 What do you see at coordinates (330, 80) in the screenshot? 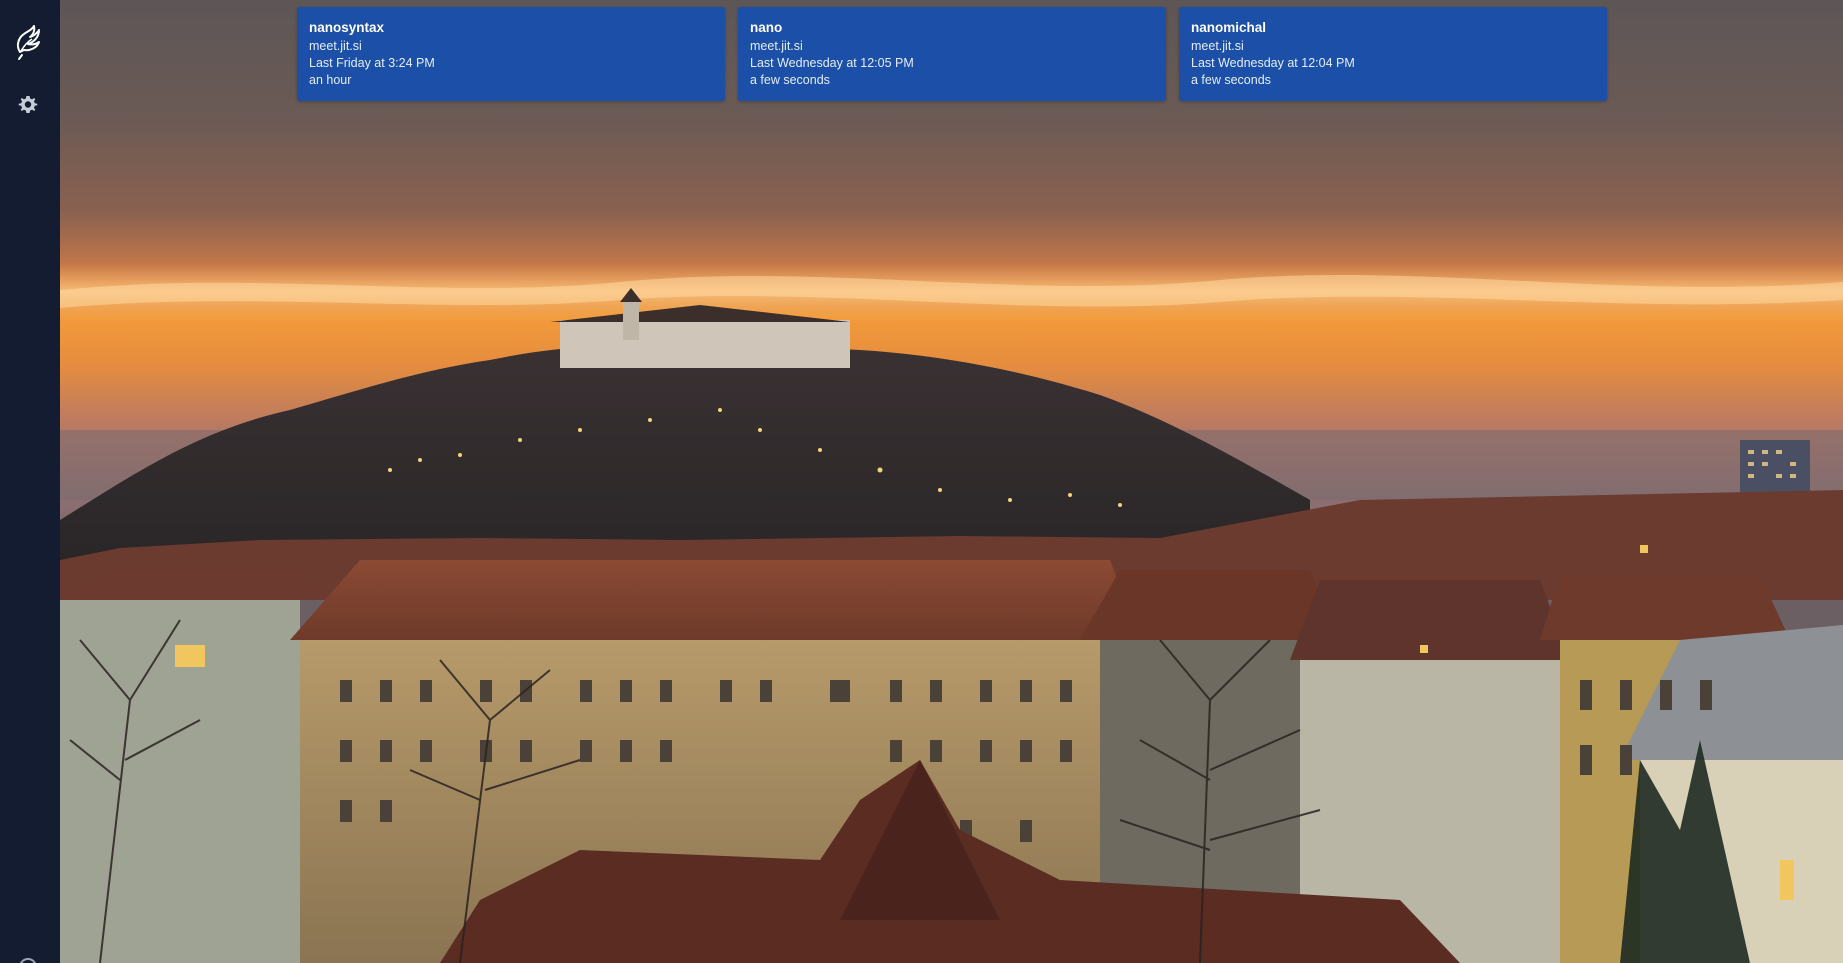
I see `meeting-duration: an hour` at bounding box center [330, 80].